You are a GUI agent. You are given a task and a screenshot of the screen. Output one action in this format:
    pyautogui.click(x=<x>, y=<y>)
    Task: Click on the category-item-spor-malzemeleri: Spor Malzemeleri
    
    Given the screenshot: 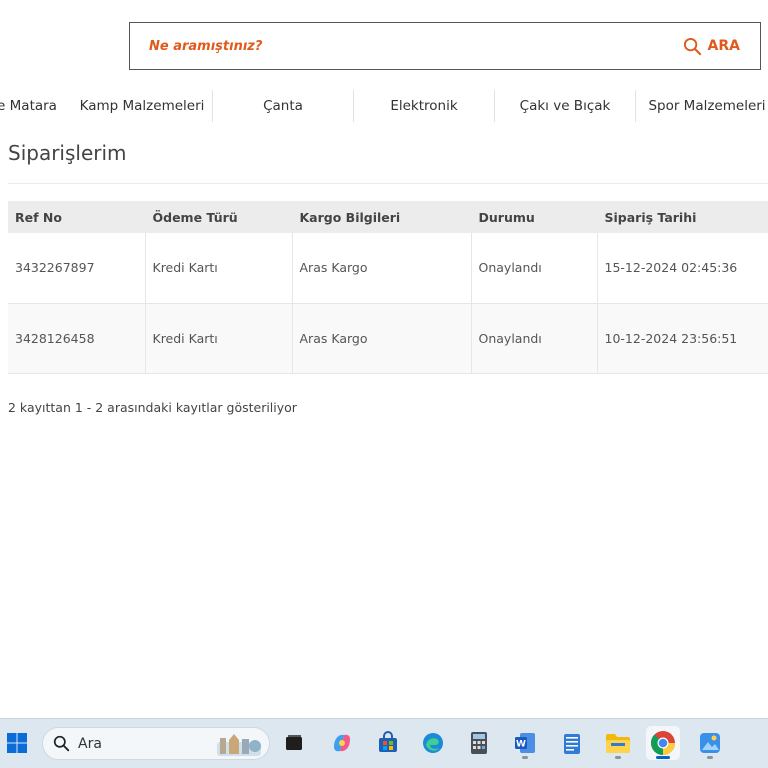 What is the action you would take?
    pyautogui.click(x=702, y=106)
    